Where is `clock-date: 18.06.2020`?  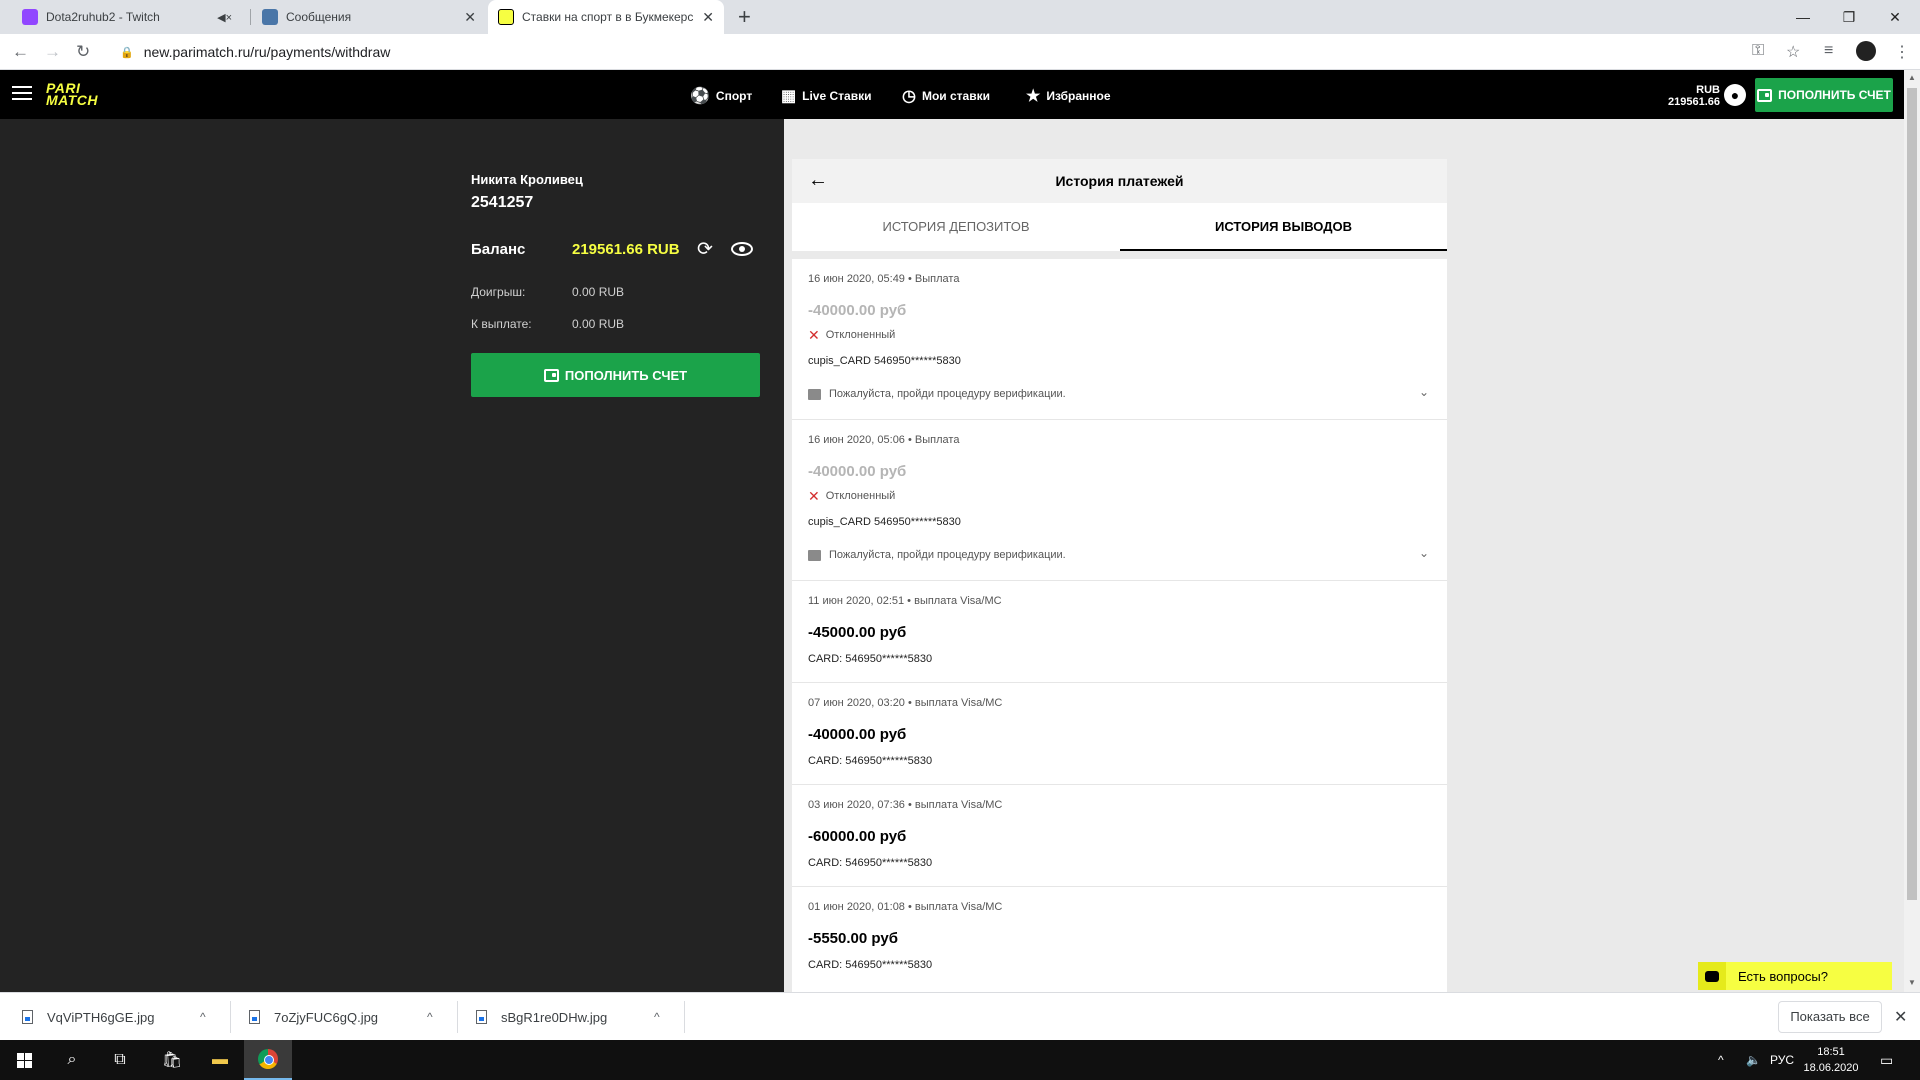 clock-date: 18.06.2020 is located at coordinates (1831, 1068).